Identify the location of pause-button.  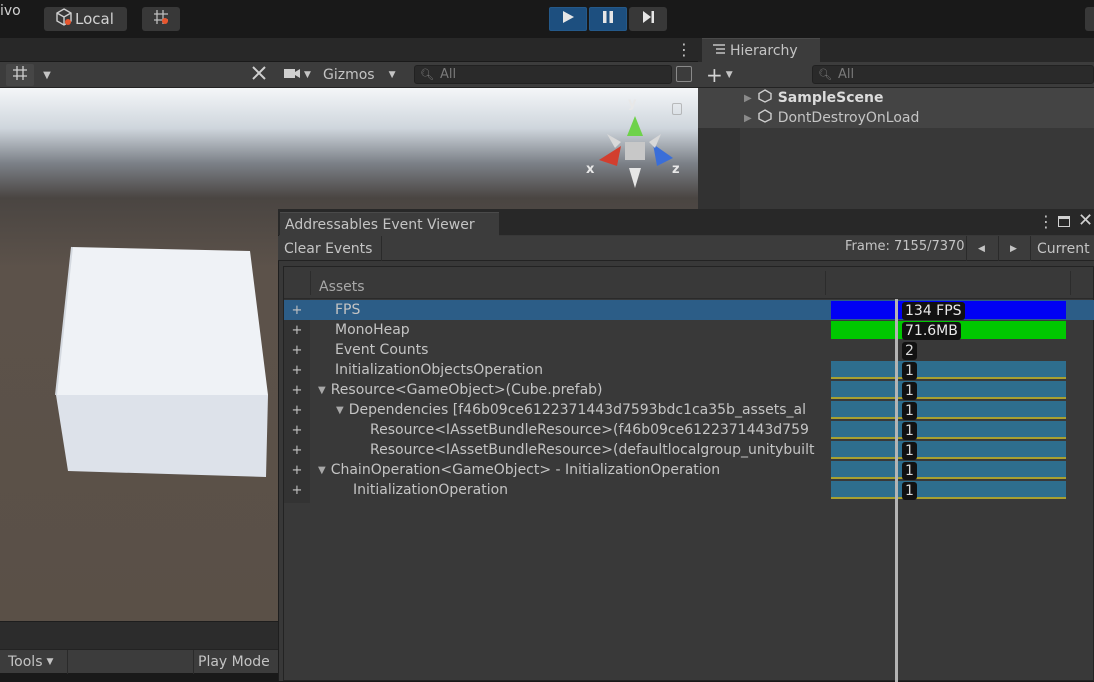
(608, 19).